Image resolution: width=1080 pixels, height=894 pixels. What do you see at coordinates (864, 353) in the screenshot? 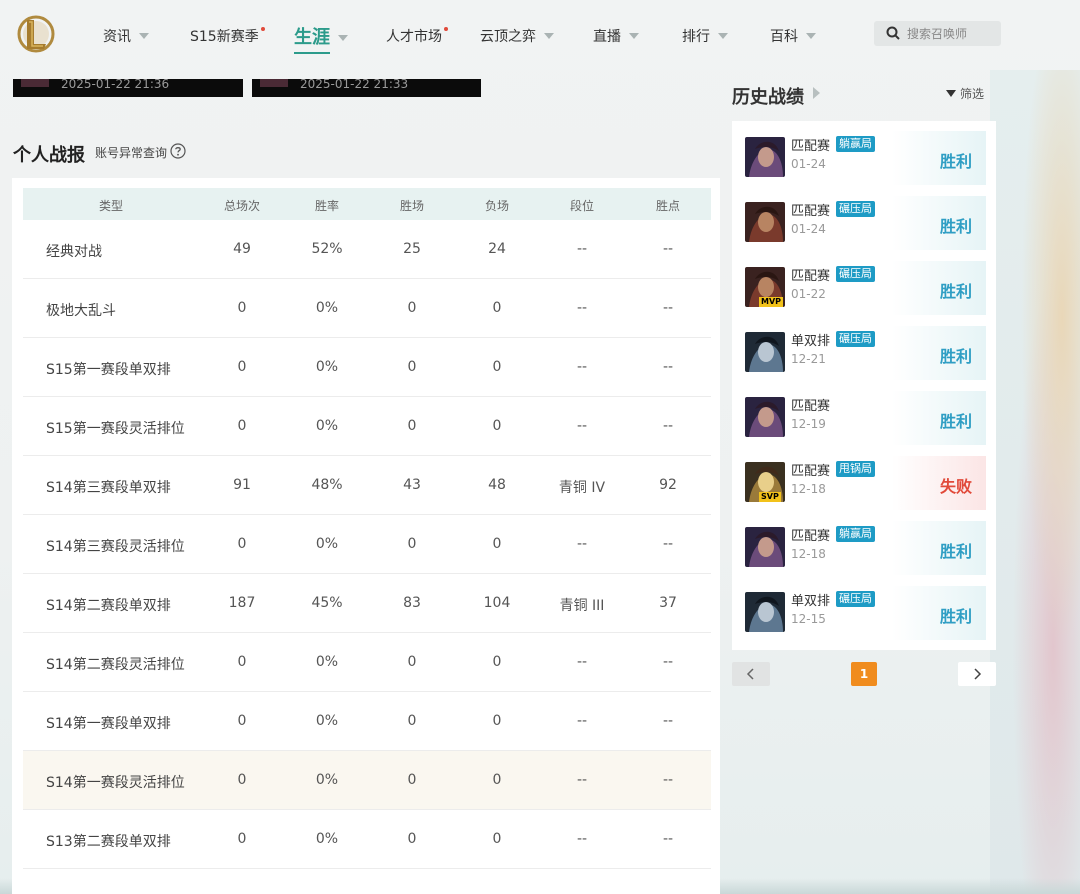
I see `match-item: 单双排 碾压局 12-21 胜利` at bounding box center [864, 353].